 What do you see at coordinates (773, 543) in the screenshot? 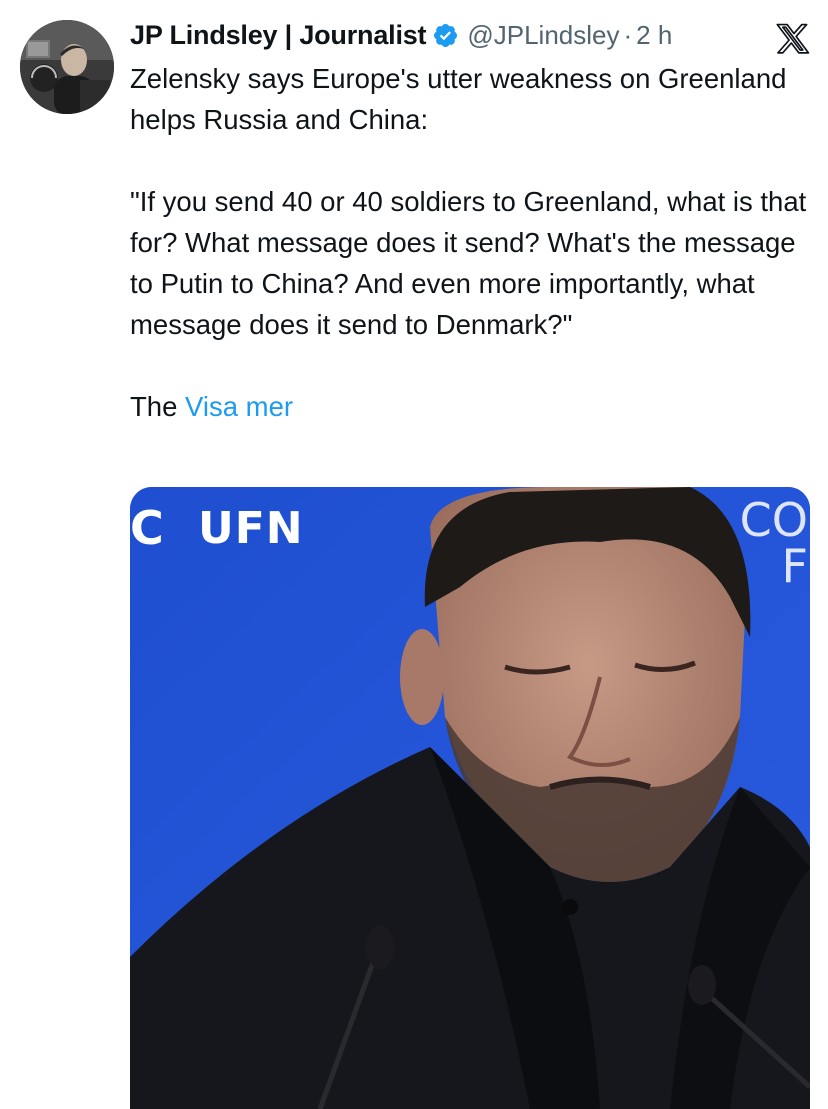
I see `media-background-text: CO F` at bounding box center [773, 543].